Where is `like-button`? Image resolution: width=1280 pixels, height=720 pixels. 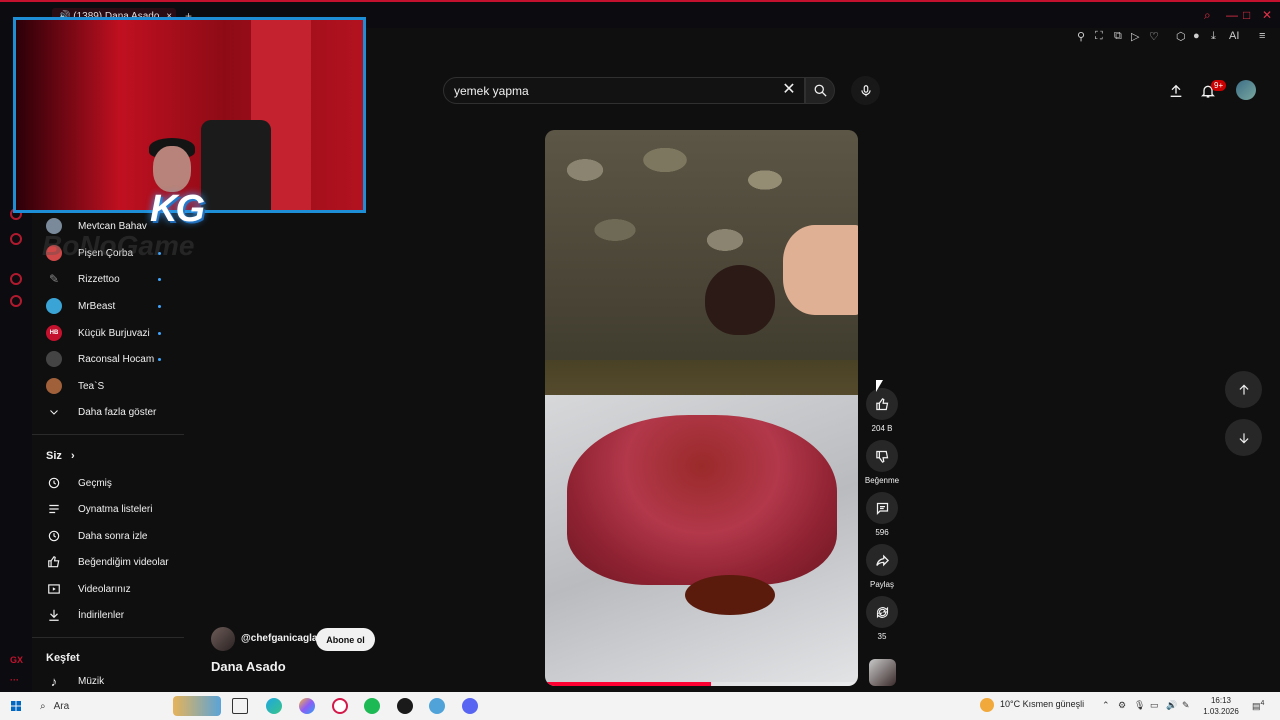 like-button is located at coordinates (882, 404).